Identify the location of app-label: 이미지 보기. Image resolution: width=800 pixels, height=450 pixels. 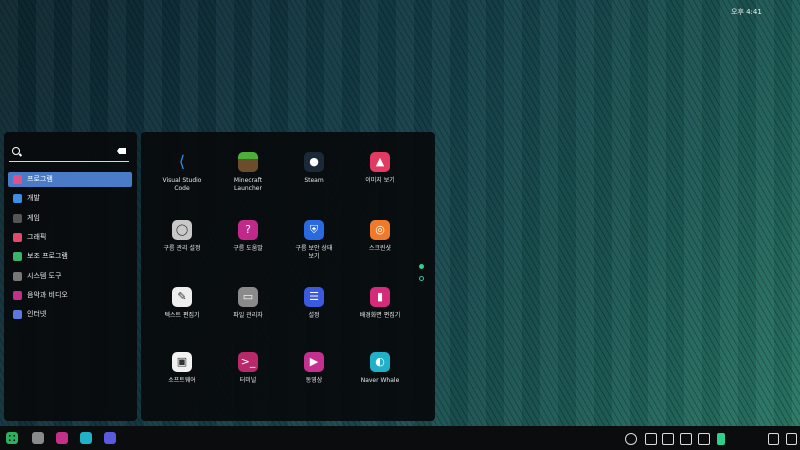
(380, 180).